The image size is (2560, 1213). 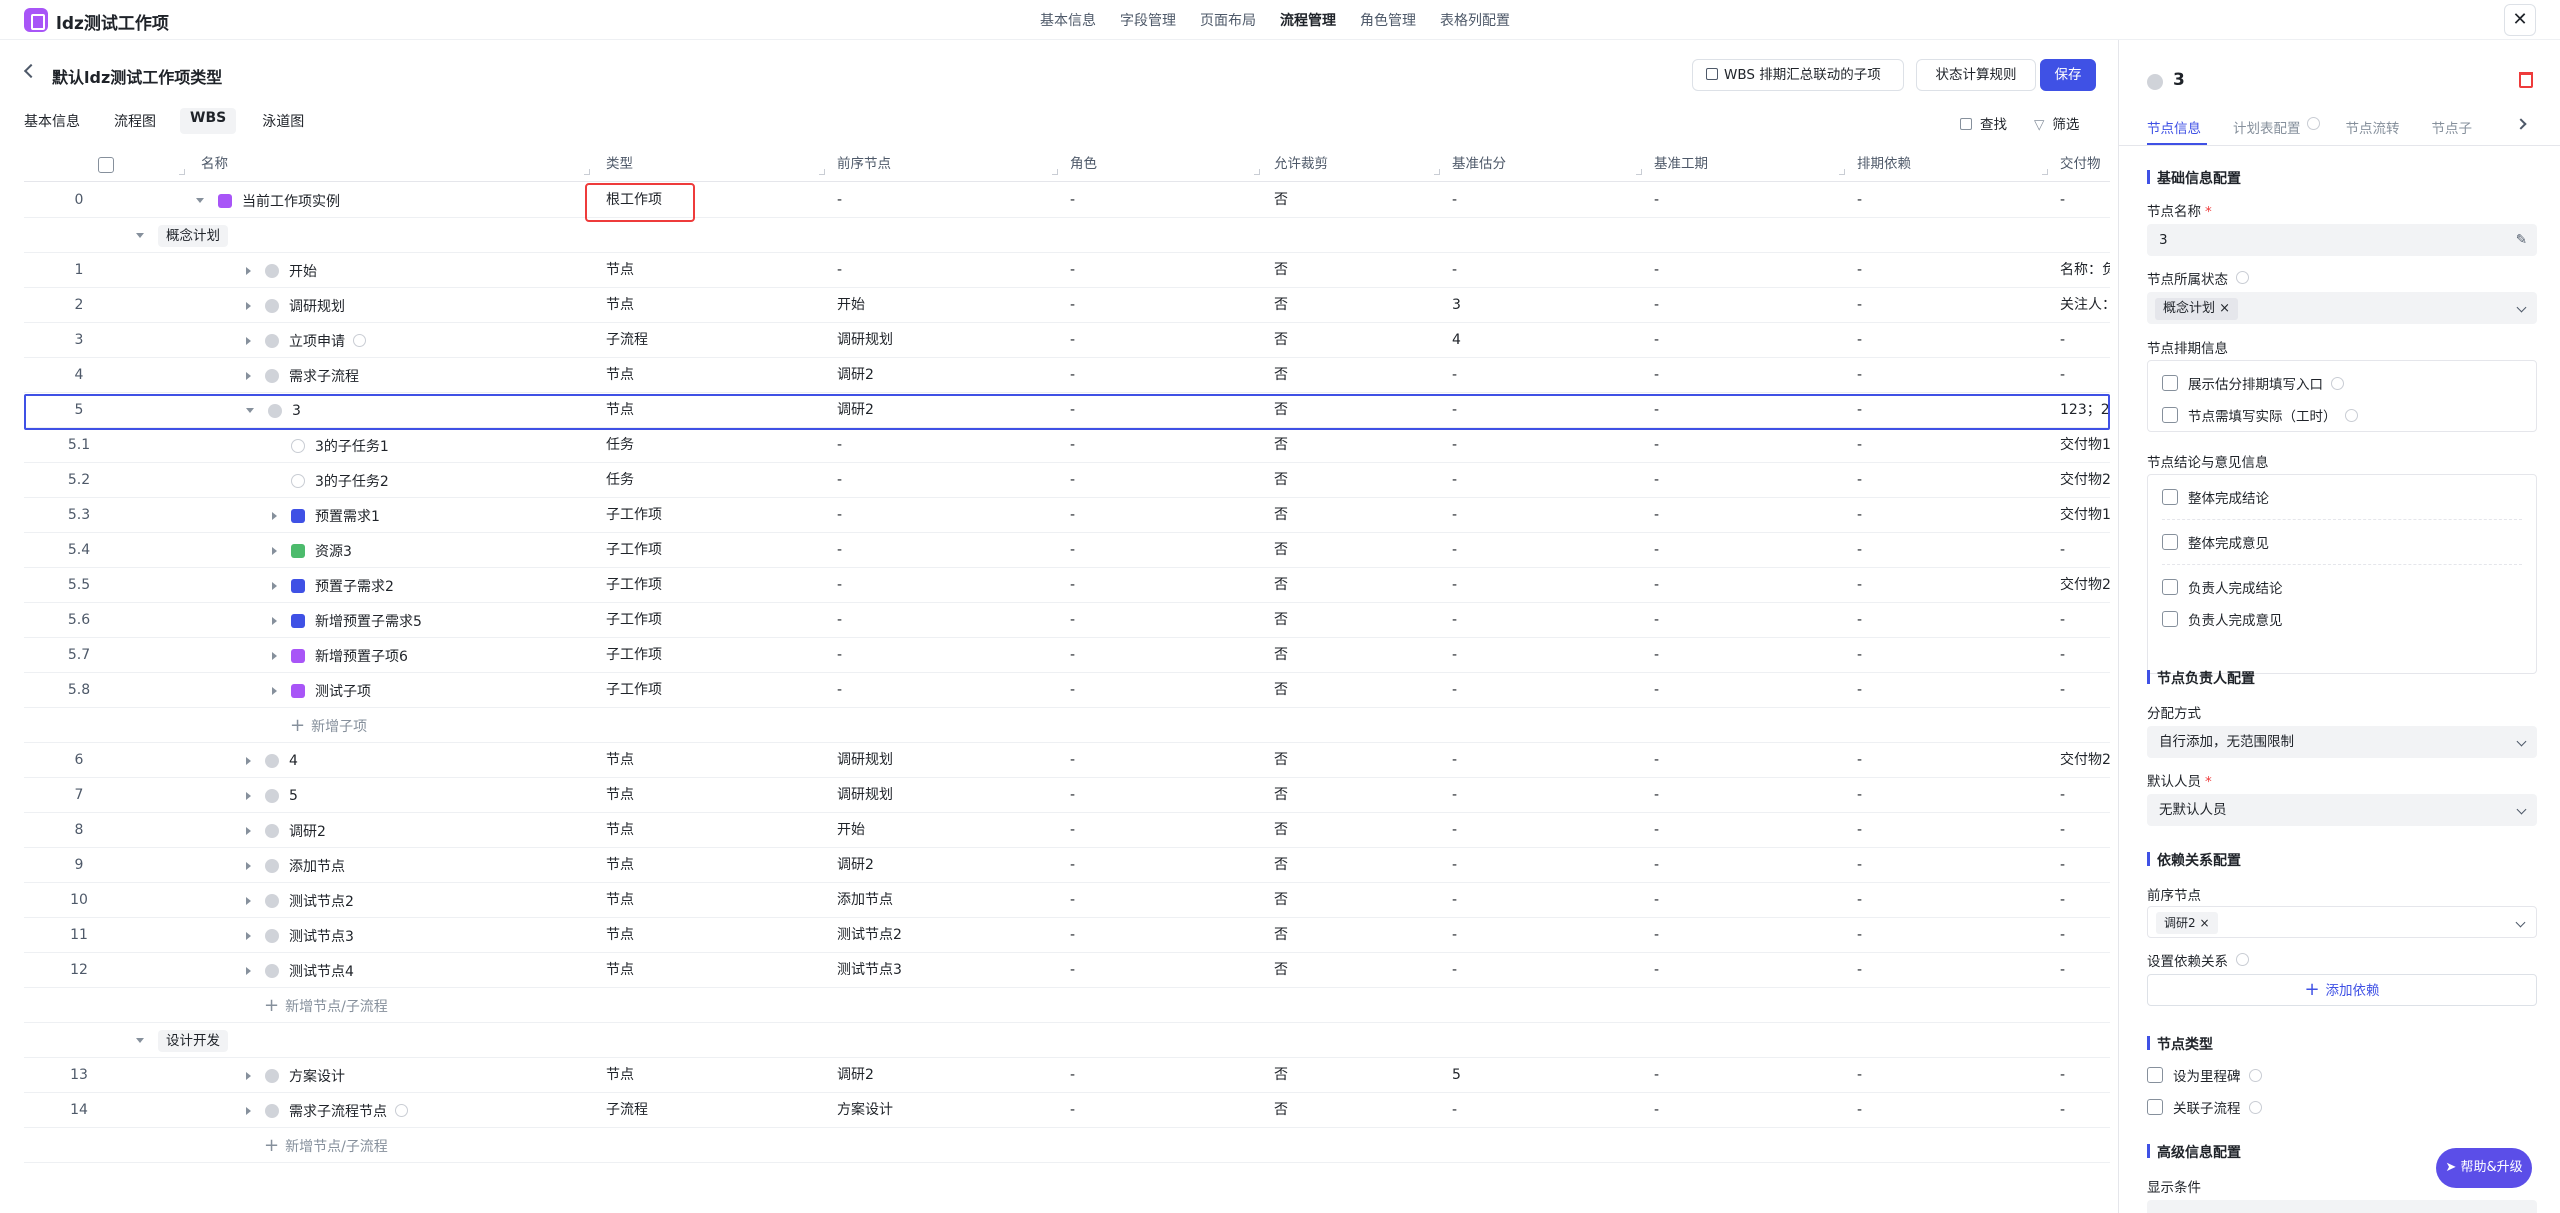 I want to click on table-row: 5.2 3的子任务2 任务 - - 否 - - - 交付物2, so click(x=1067, y=480).